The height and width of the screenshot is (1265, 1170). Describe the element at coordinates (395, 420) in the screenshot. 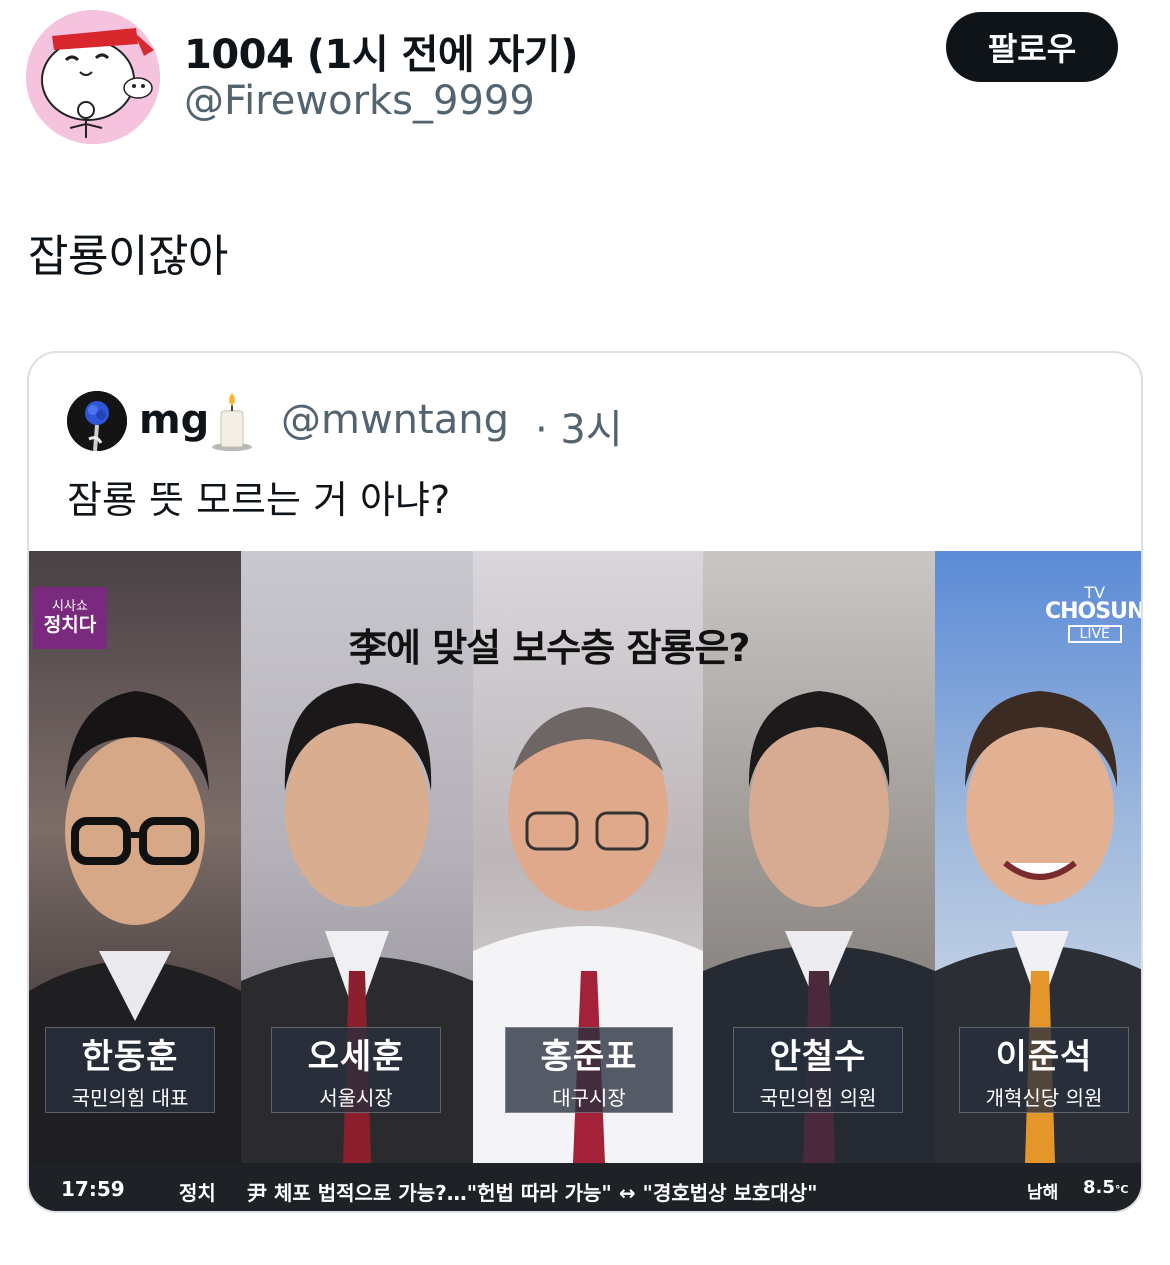

I see `quoted-author-handle: @mwntang` at that location.